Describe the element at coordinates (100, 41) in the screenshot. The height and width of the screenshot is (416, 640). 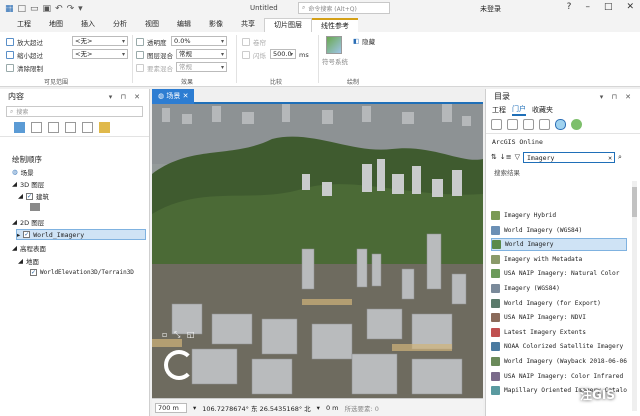
I see `min-scale-combo: <无>` at that location.